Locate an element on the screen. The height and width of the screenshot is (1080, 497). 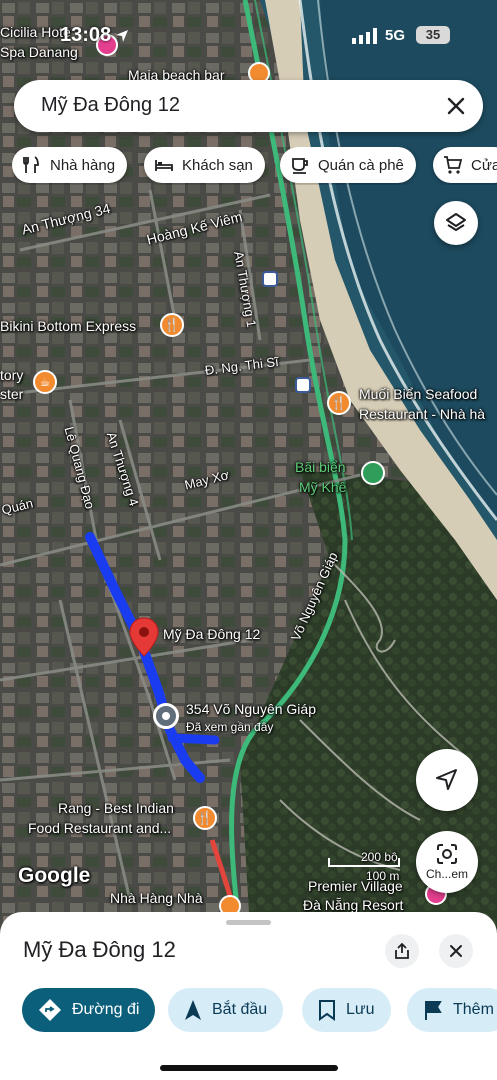
drag-handle is located at coordinates (248, 922).